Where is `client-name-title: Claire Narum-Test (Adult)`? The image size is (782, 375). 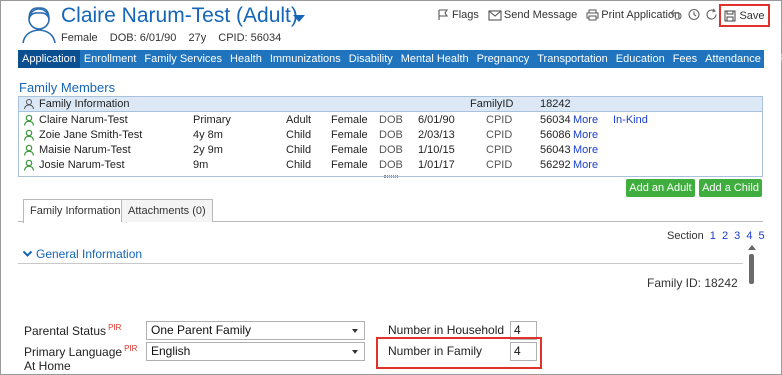 client-name-title: Claire Narum-Test (Adult) is located at coordinates (179, 16).